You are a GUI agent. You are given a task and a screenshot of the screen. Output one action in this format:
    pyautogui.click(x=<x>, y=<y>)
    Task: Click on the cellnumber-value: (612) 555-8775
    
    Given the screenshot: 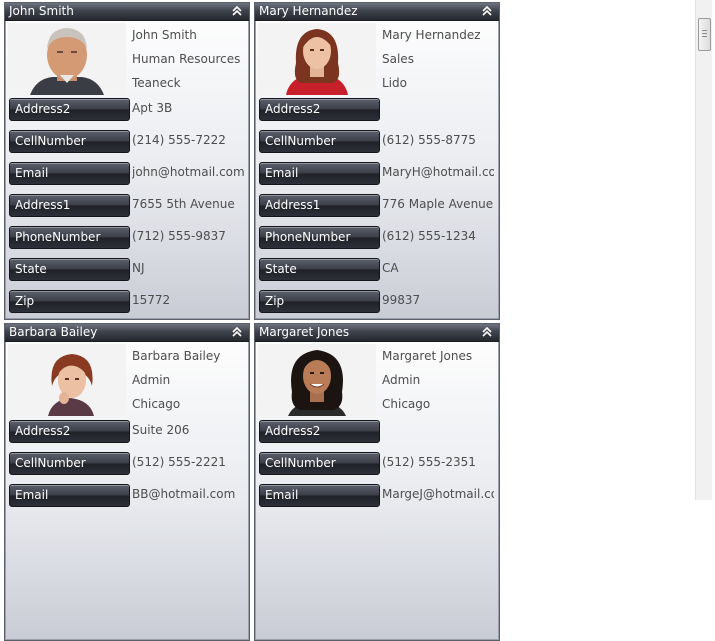 What is the action you would take?
    pyautogui.click(x=429, y=140)
    